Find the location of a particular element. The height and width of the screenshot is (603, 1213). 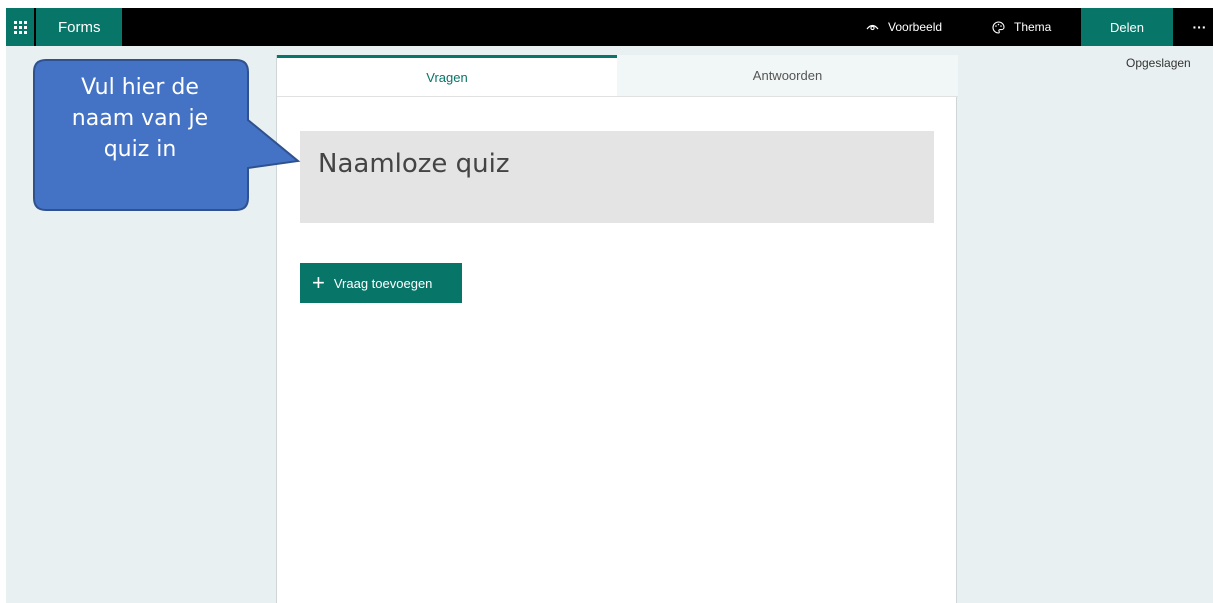

tab-questions: Vragen is located at coordinates (447, 76).